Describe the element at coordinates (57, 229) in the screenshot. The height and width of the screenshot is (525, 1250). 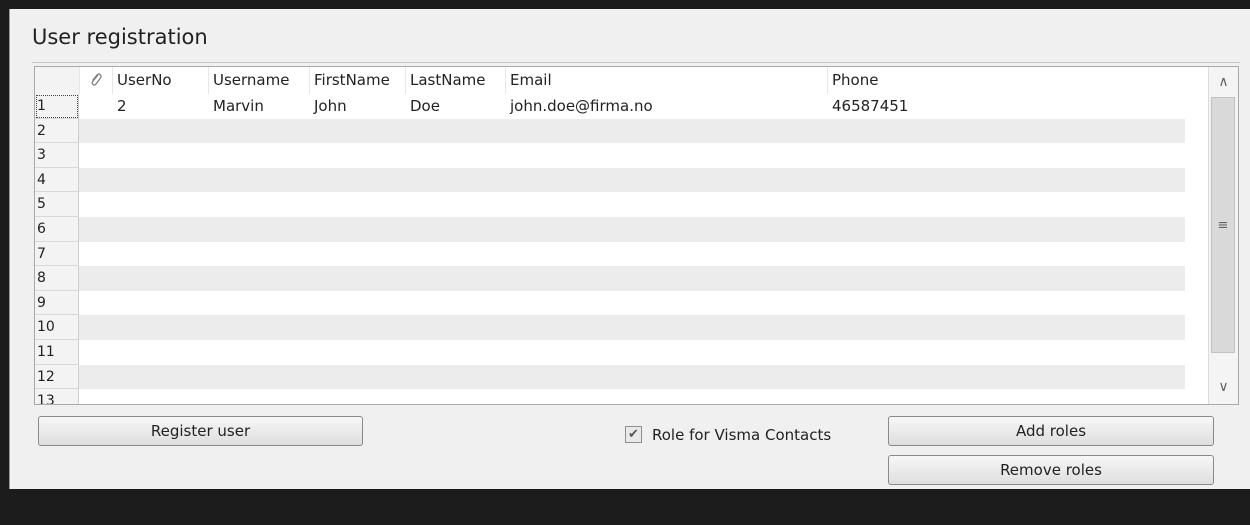
I see `row-number: 6` at that location.